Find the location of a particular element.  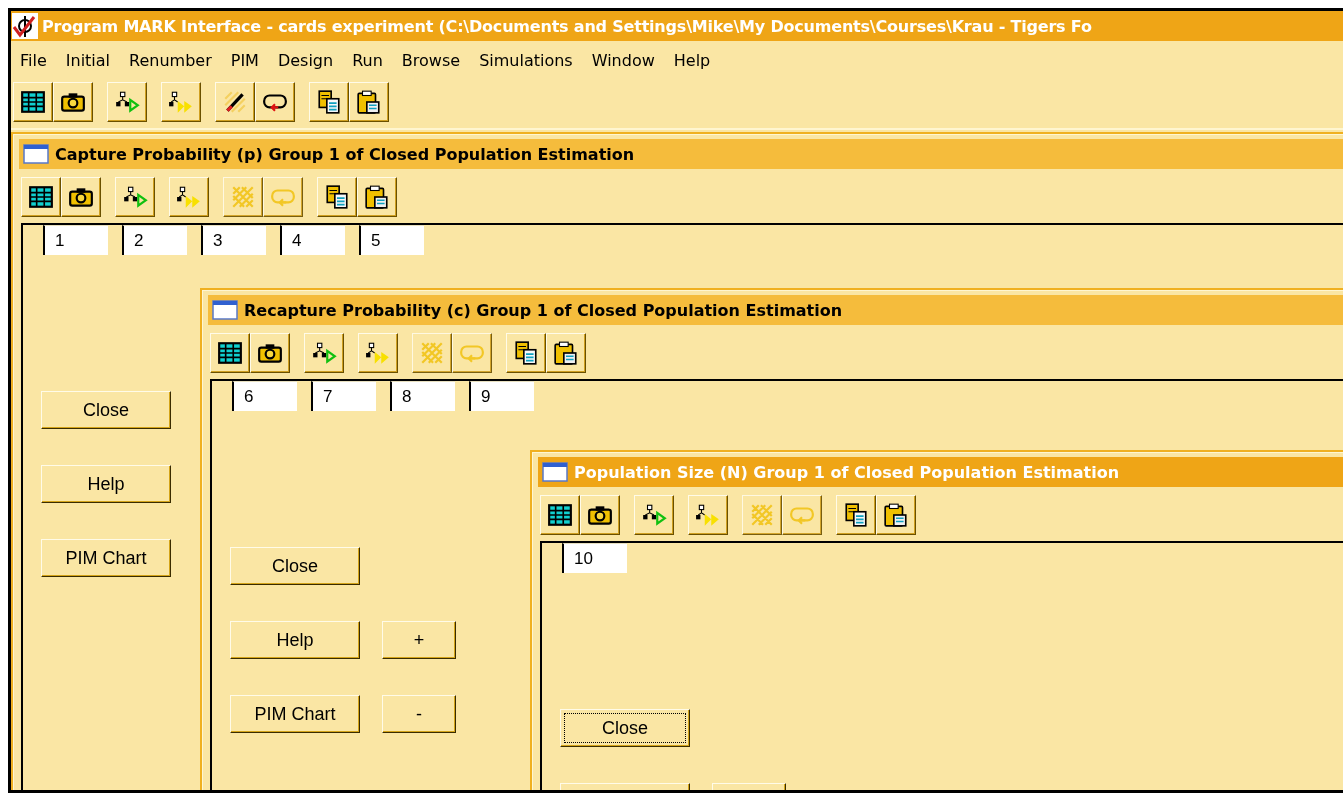

menu-item: PIM is located at coordinates (244, 64).